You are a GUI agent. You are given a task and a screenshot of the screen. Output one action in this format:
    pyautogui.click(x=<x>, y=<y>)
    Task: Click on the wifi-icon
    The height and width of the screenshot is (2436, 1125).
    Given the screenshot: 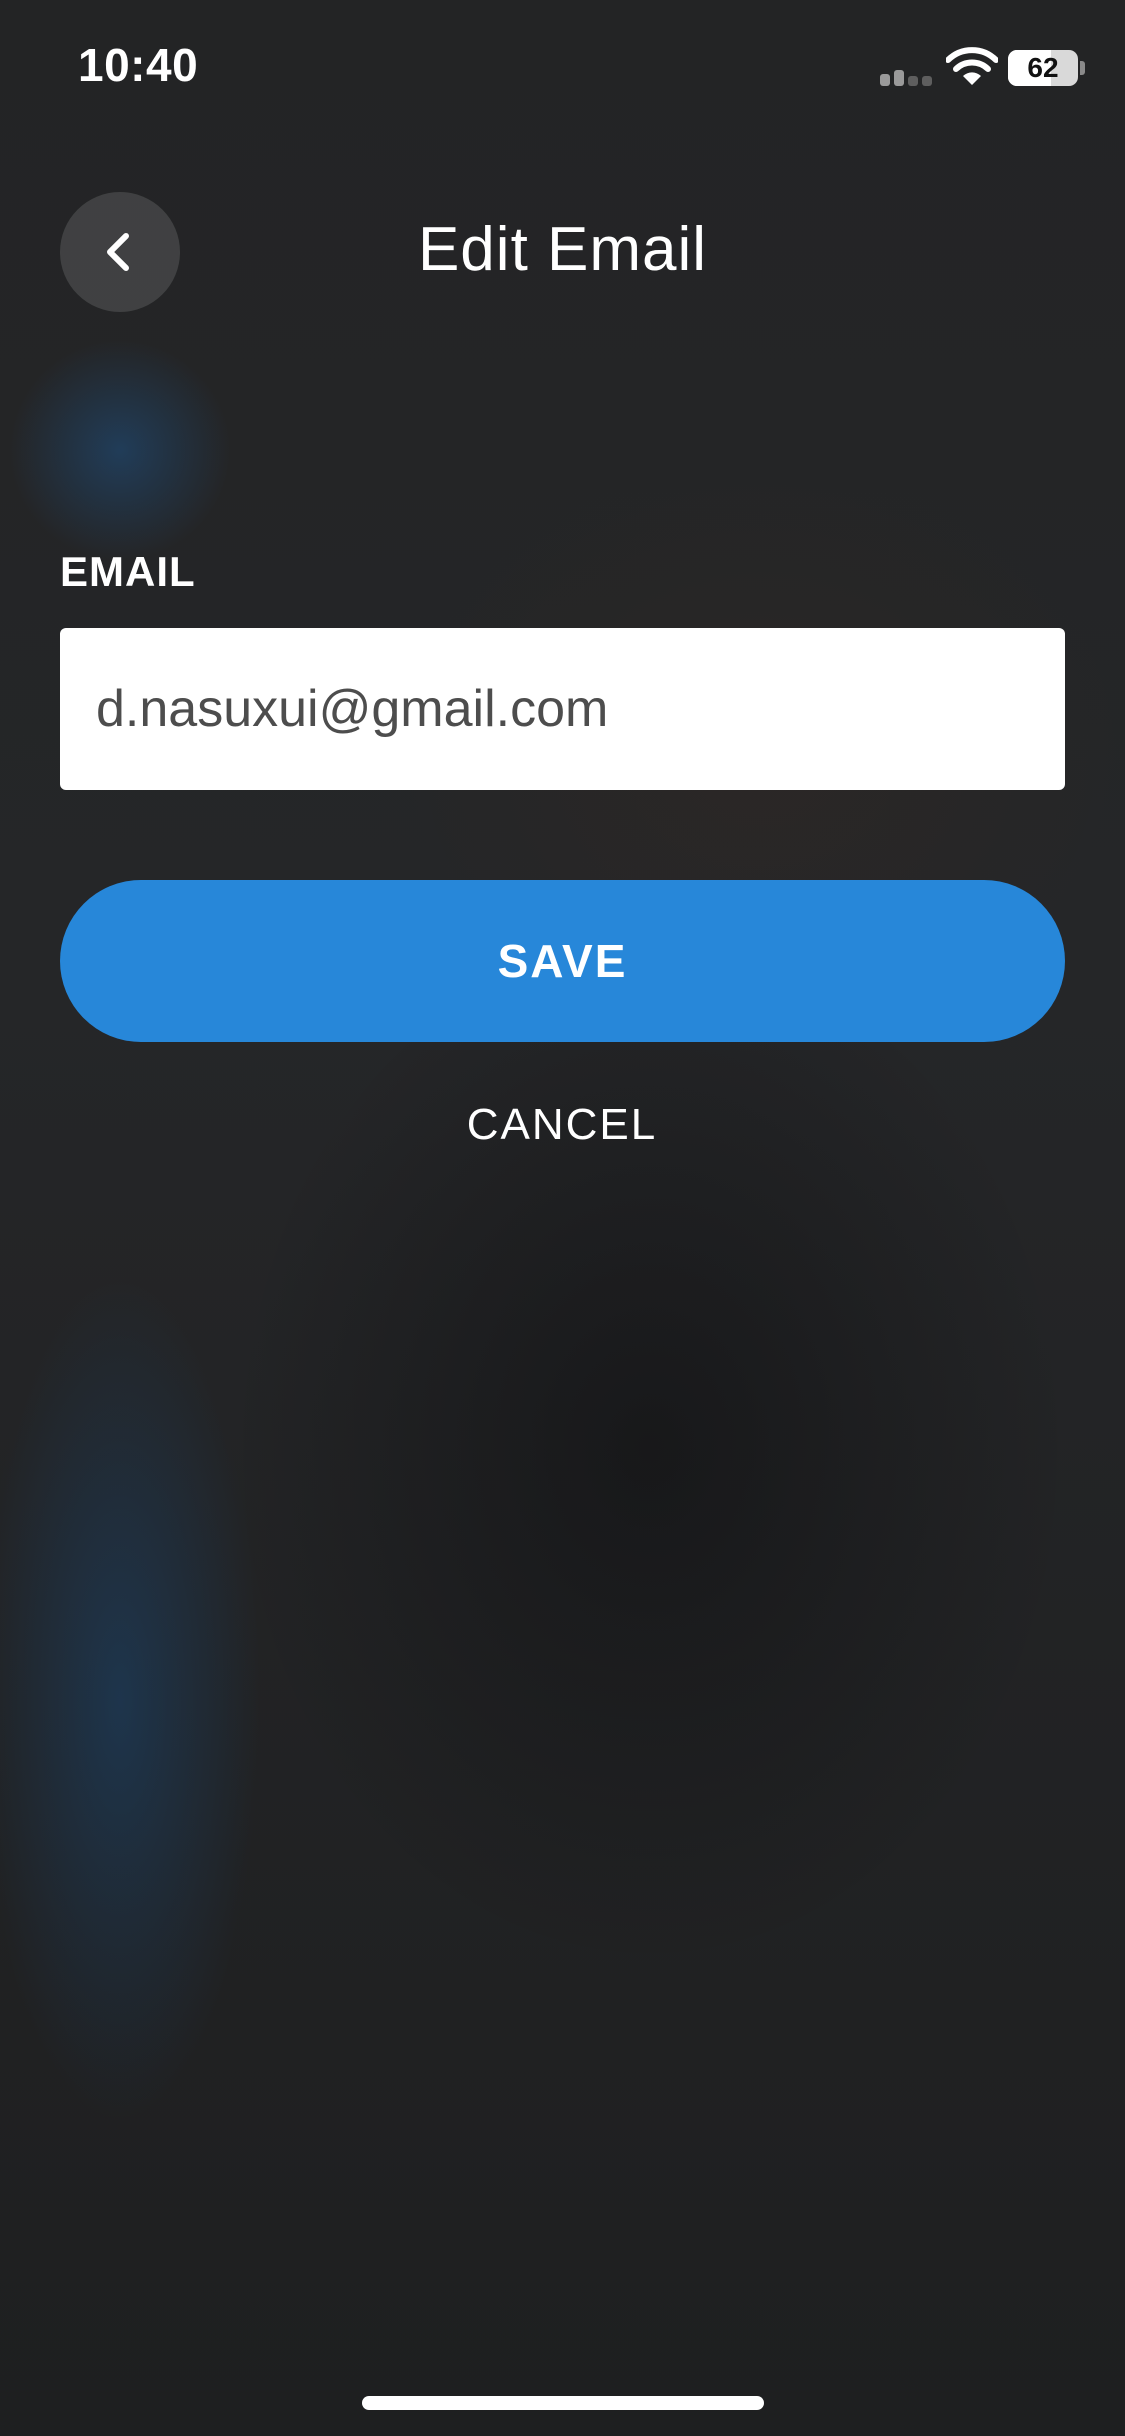 What is the action you would take?
    pyautogui.click(x=972, y=66)
    